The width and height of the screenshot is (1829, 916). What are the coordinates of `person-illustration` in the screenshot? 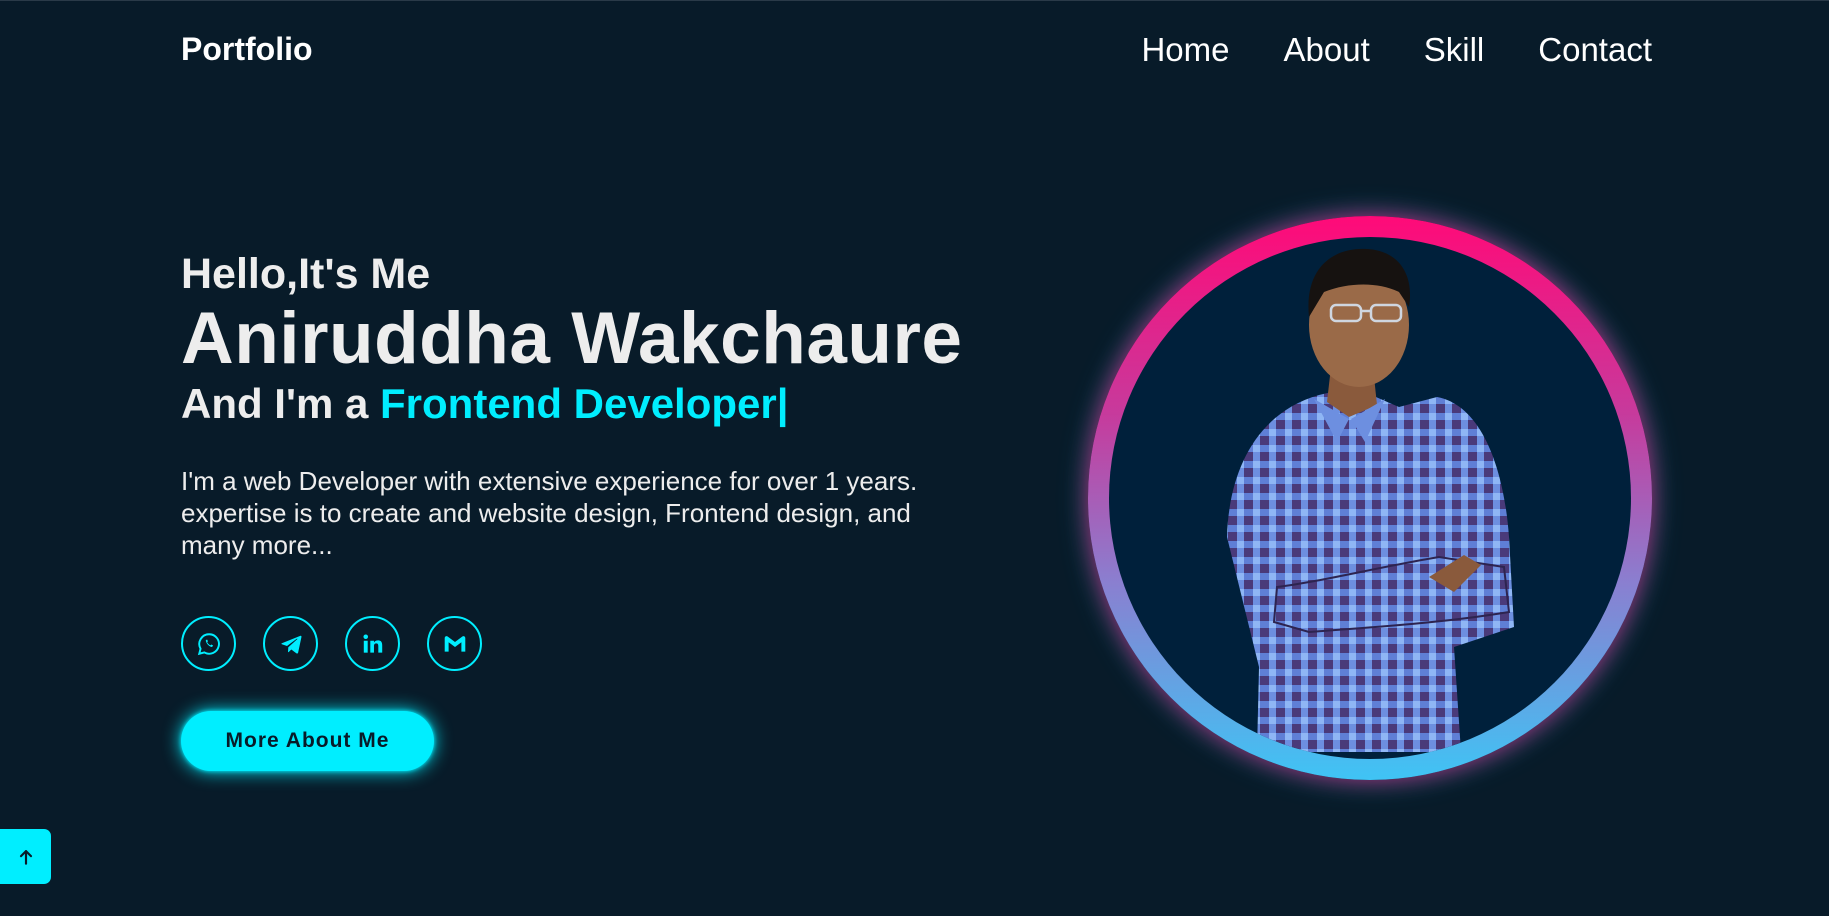 It's located at (1370, 500).